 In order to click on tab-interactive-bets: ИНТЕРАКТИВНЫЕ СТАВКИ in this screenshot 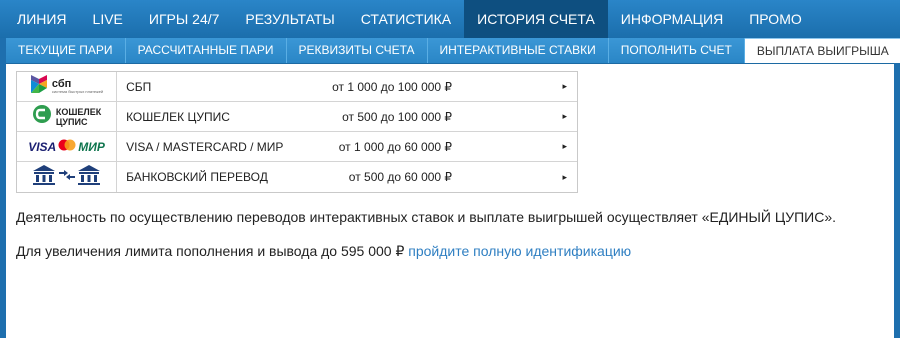, I will do `click(518, 50)`.